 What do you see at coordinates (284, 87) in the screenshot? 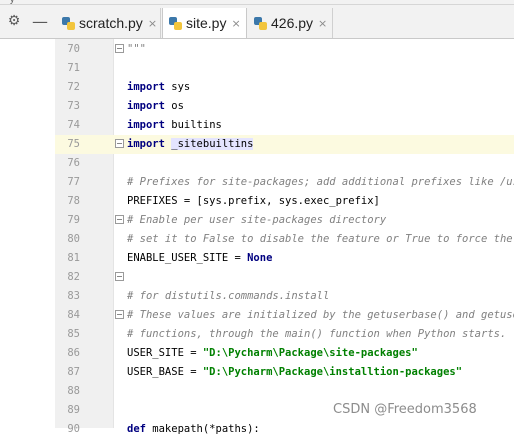
I see `code-line: 72 import sys` at bounding box center [284, 87].